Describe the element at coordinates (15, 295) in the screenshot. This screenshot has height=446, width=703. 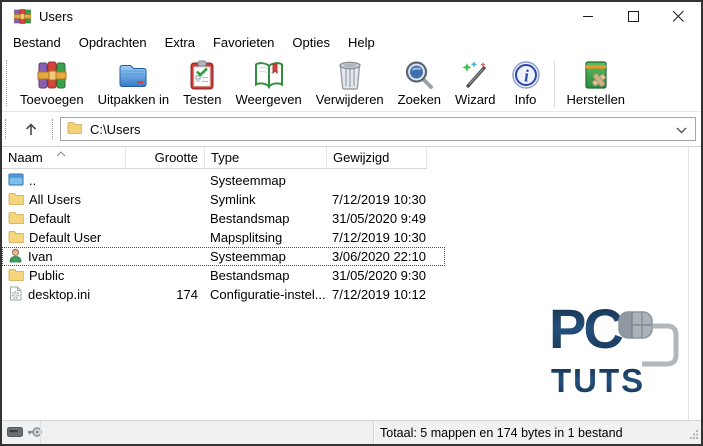
I see `ini-file-icon` at that location.